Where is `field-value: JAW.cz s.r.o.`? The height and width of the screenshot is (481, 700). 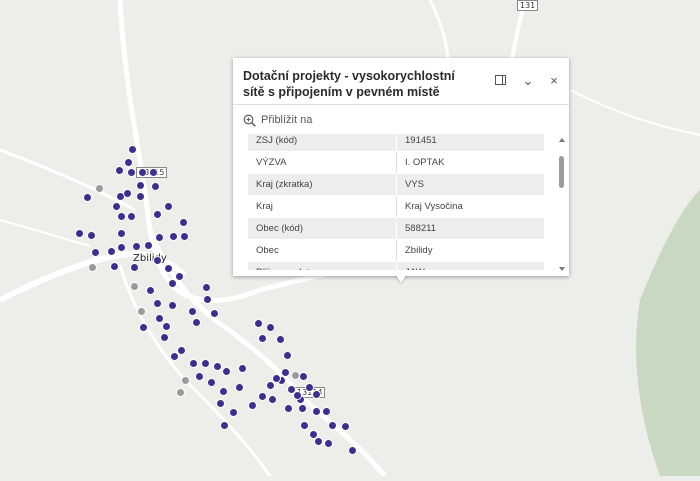 field-value: JAW.cz s.r.o. is located at coordinates (470, 265).